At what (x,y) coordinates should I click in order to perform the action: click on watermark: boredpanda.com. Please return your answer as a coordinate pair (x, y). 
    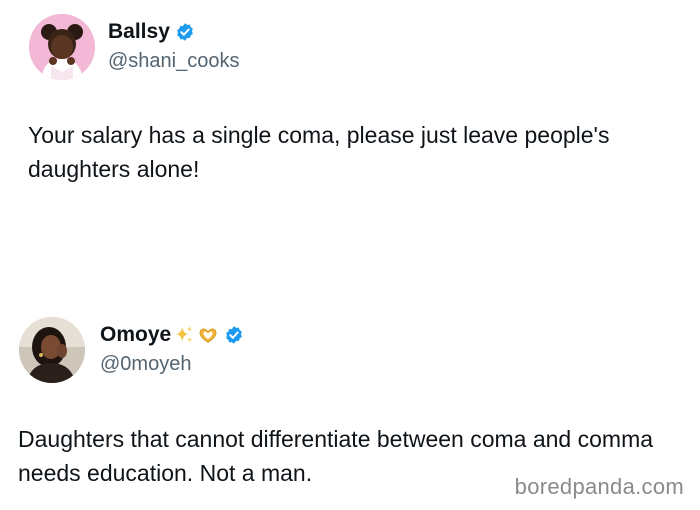
    Looking at the image, I should click on (599, 486).